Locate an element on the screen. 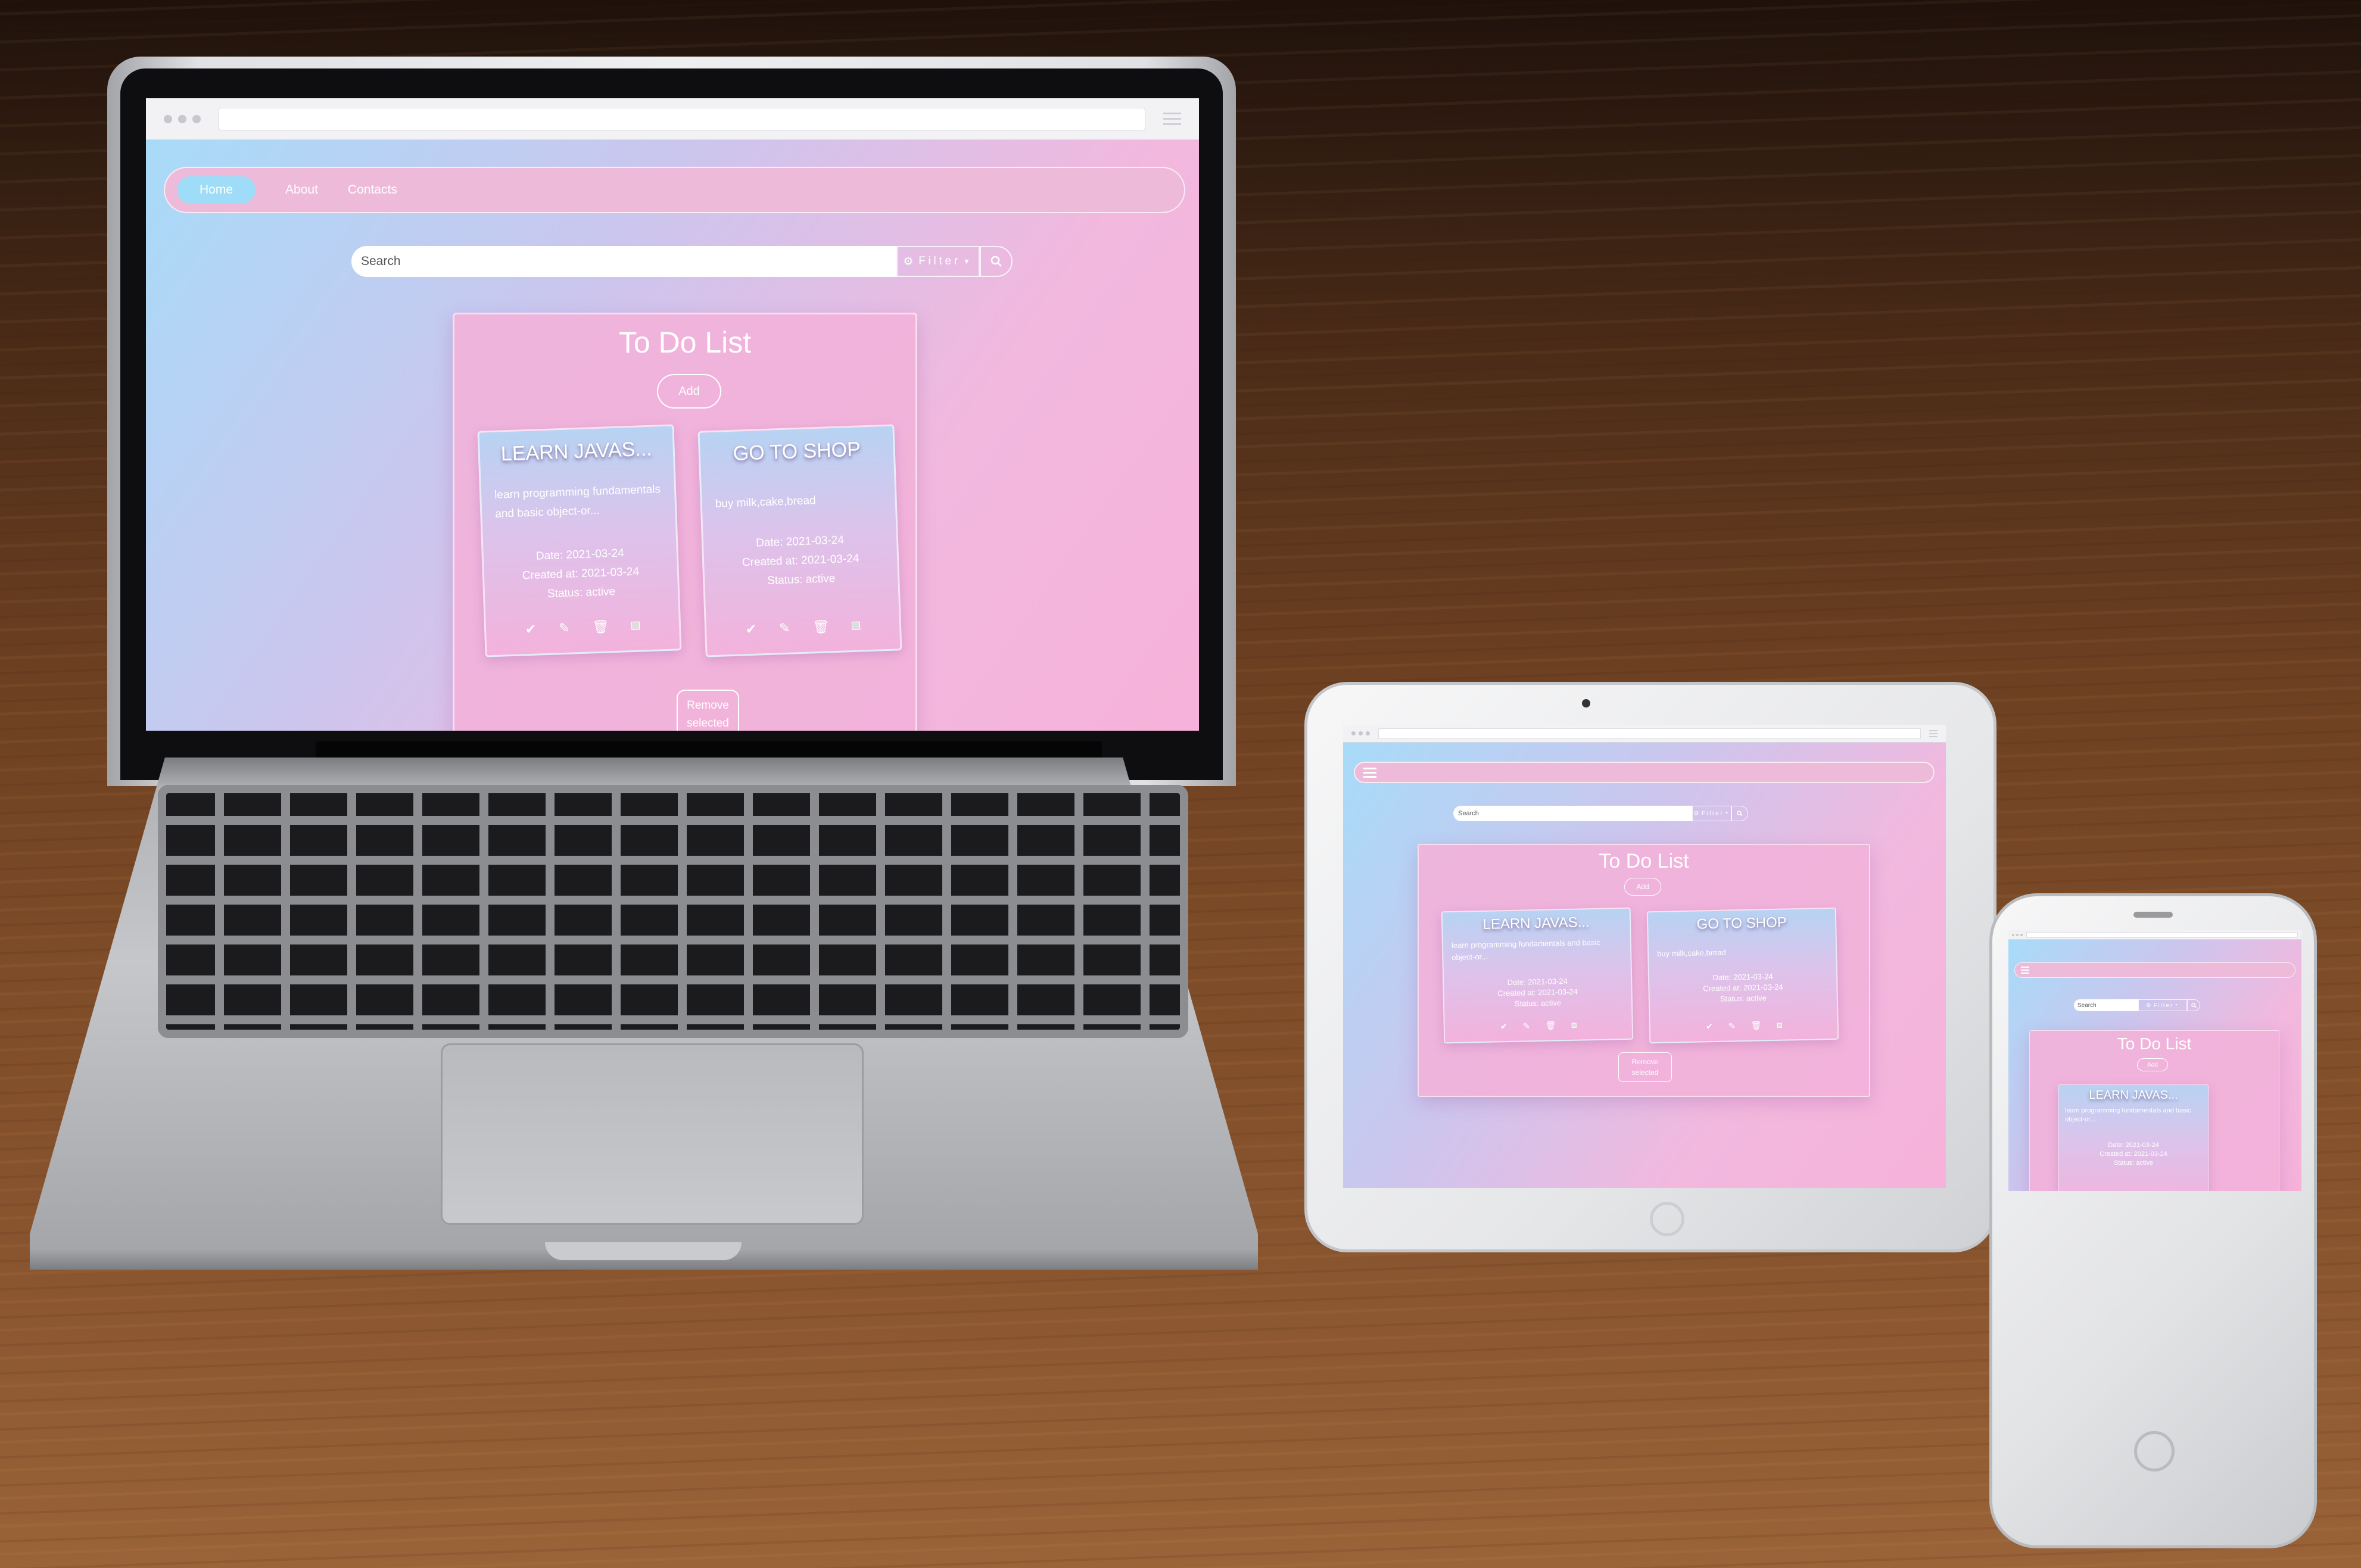 Image resolution: width=2361 pixels, height=1568 pixels. nav-home: Home is located at coordinates (216, 190).